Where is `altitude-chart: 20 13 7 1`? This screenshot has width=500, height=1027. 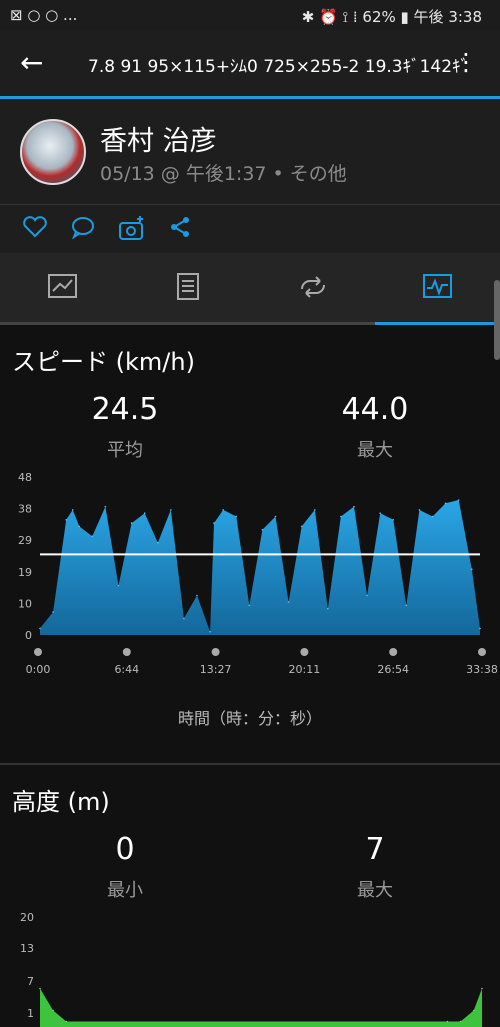 altitude-chart: 20 13 7 1 is located at coordinates (250, 966).